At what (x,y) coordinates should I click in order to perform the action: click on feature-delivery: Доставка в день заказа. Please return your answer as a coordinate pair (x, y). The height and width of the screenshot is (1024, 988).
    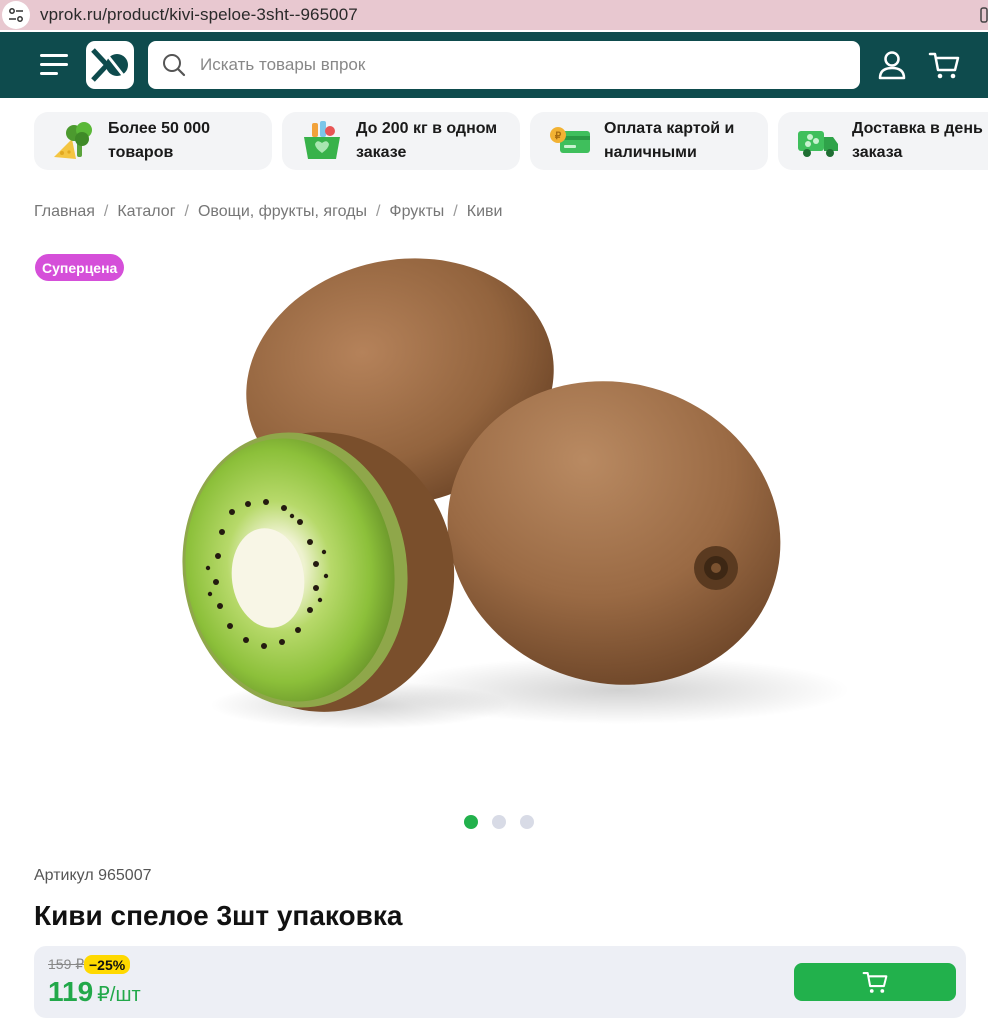
    Looking at the image, I should click on (883, 141).